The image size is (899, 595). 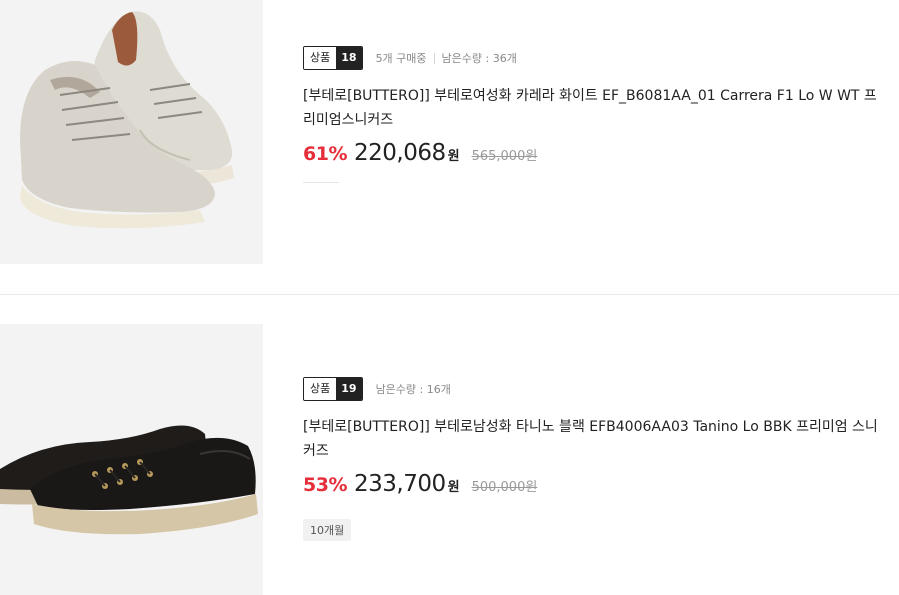 What do you see at coordinates (593, 389) in the screenshot?
I see `product-meta: 상품 19 남은수량 : 16개` at bounding box center [593, 389].